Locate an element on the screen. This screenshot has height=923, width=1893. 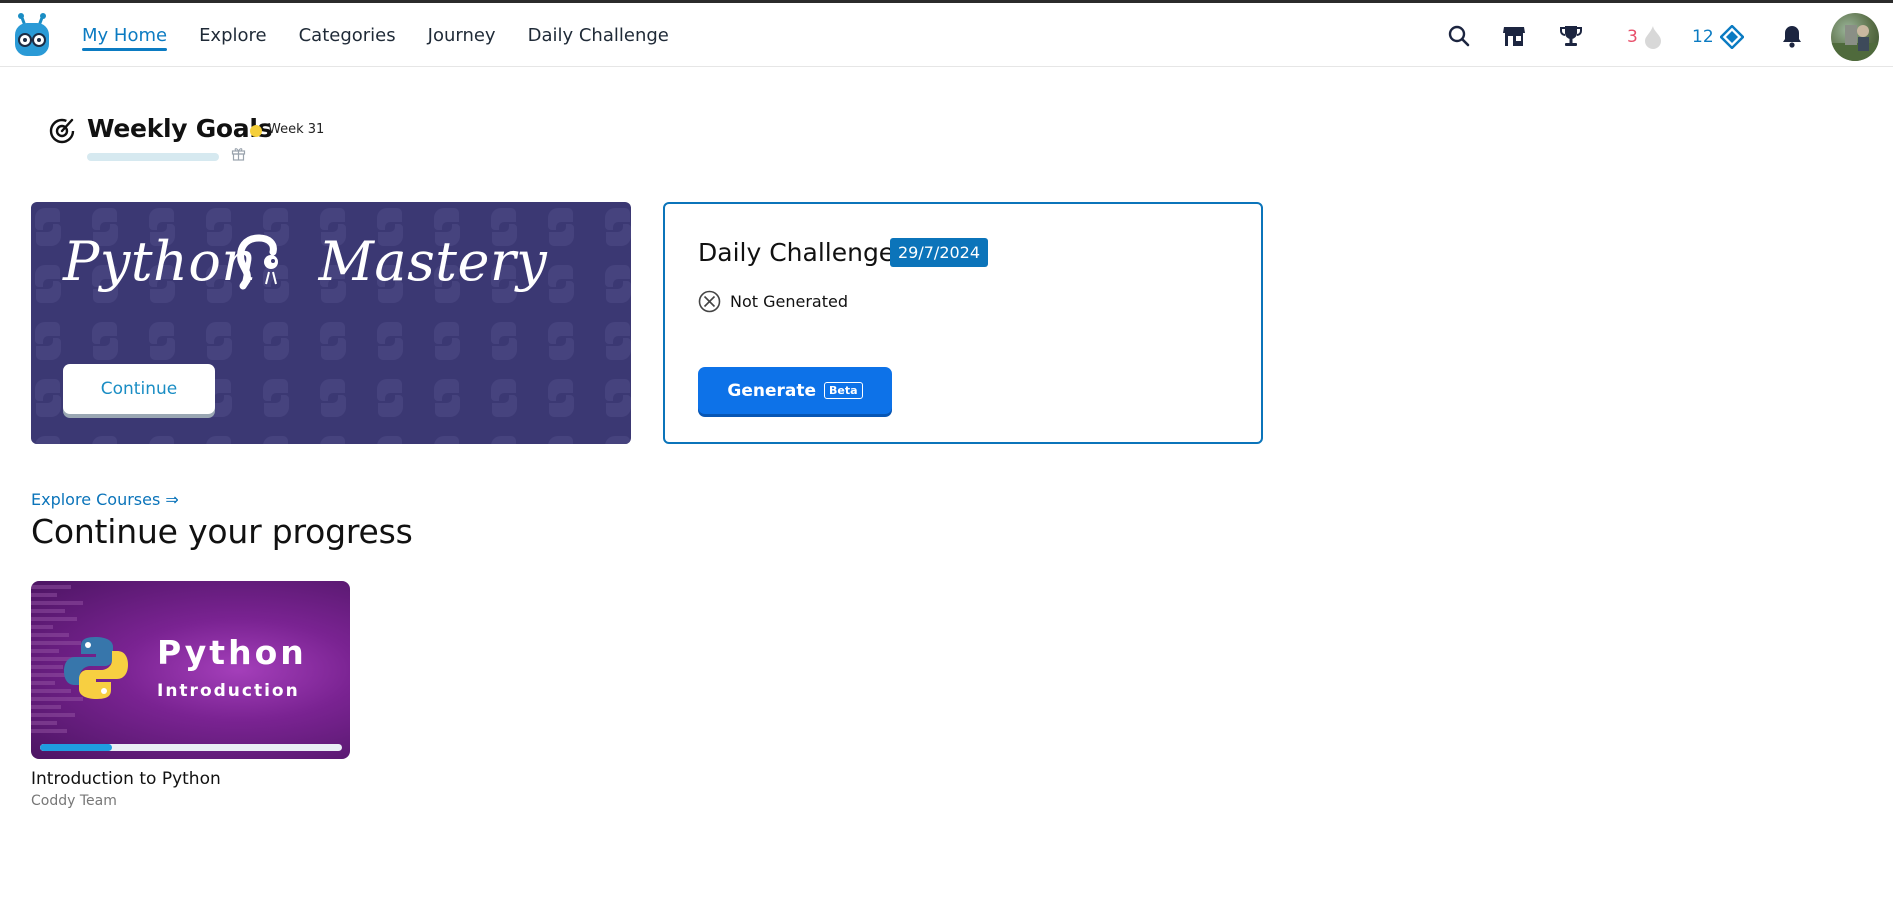
generate-button: Generate Beta is located at coordinates (795, 390).